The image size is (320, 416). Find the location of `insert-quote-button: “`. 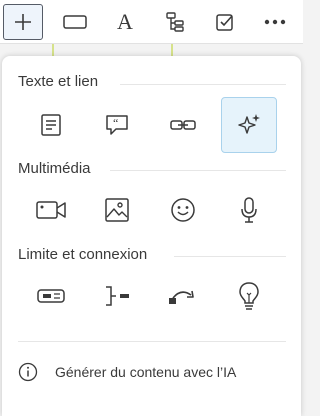

insert-quote-button: “ is located at coordinates (117, 125).